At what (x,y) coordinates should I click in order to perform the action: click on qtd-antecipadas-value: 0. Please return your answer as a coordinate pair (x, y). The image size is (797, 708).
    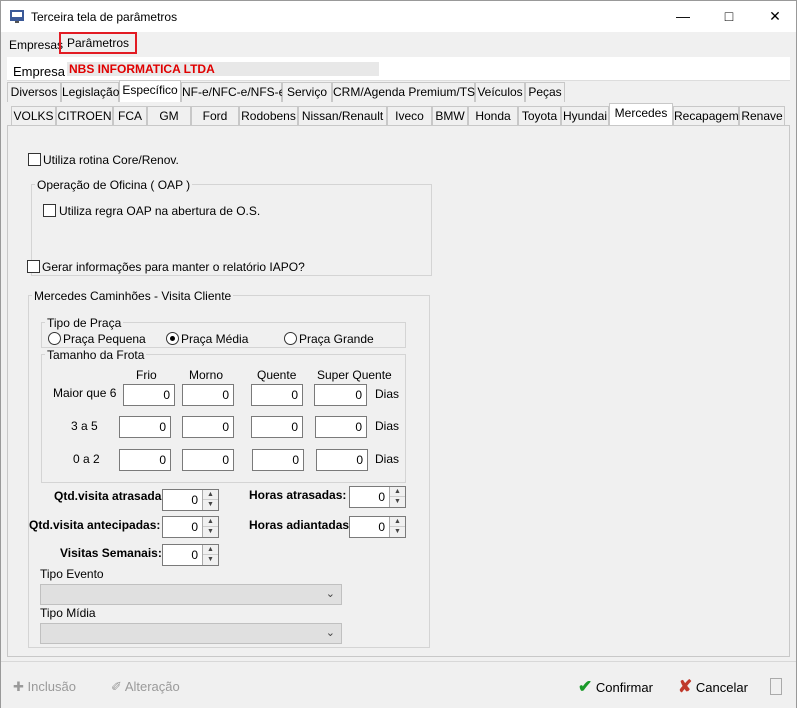
    Looking at the image, I should click on (194, 527).